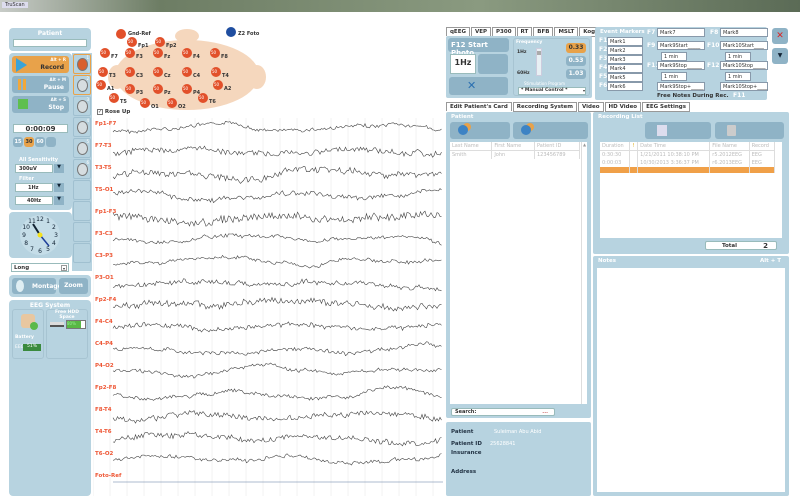  Describe the element at coordinates (625, 68) in the screenshot. I see `marker-4: Mark4` at that location.